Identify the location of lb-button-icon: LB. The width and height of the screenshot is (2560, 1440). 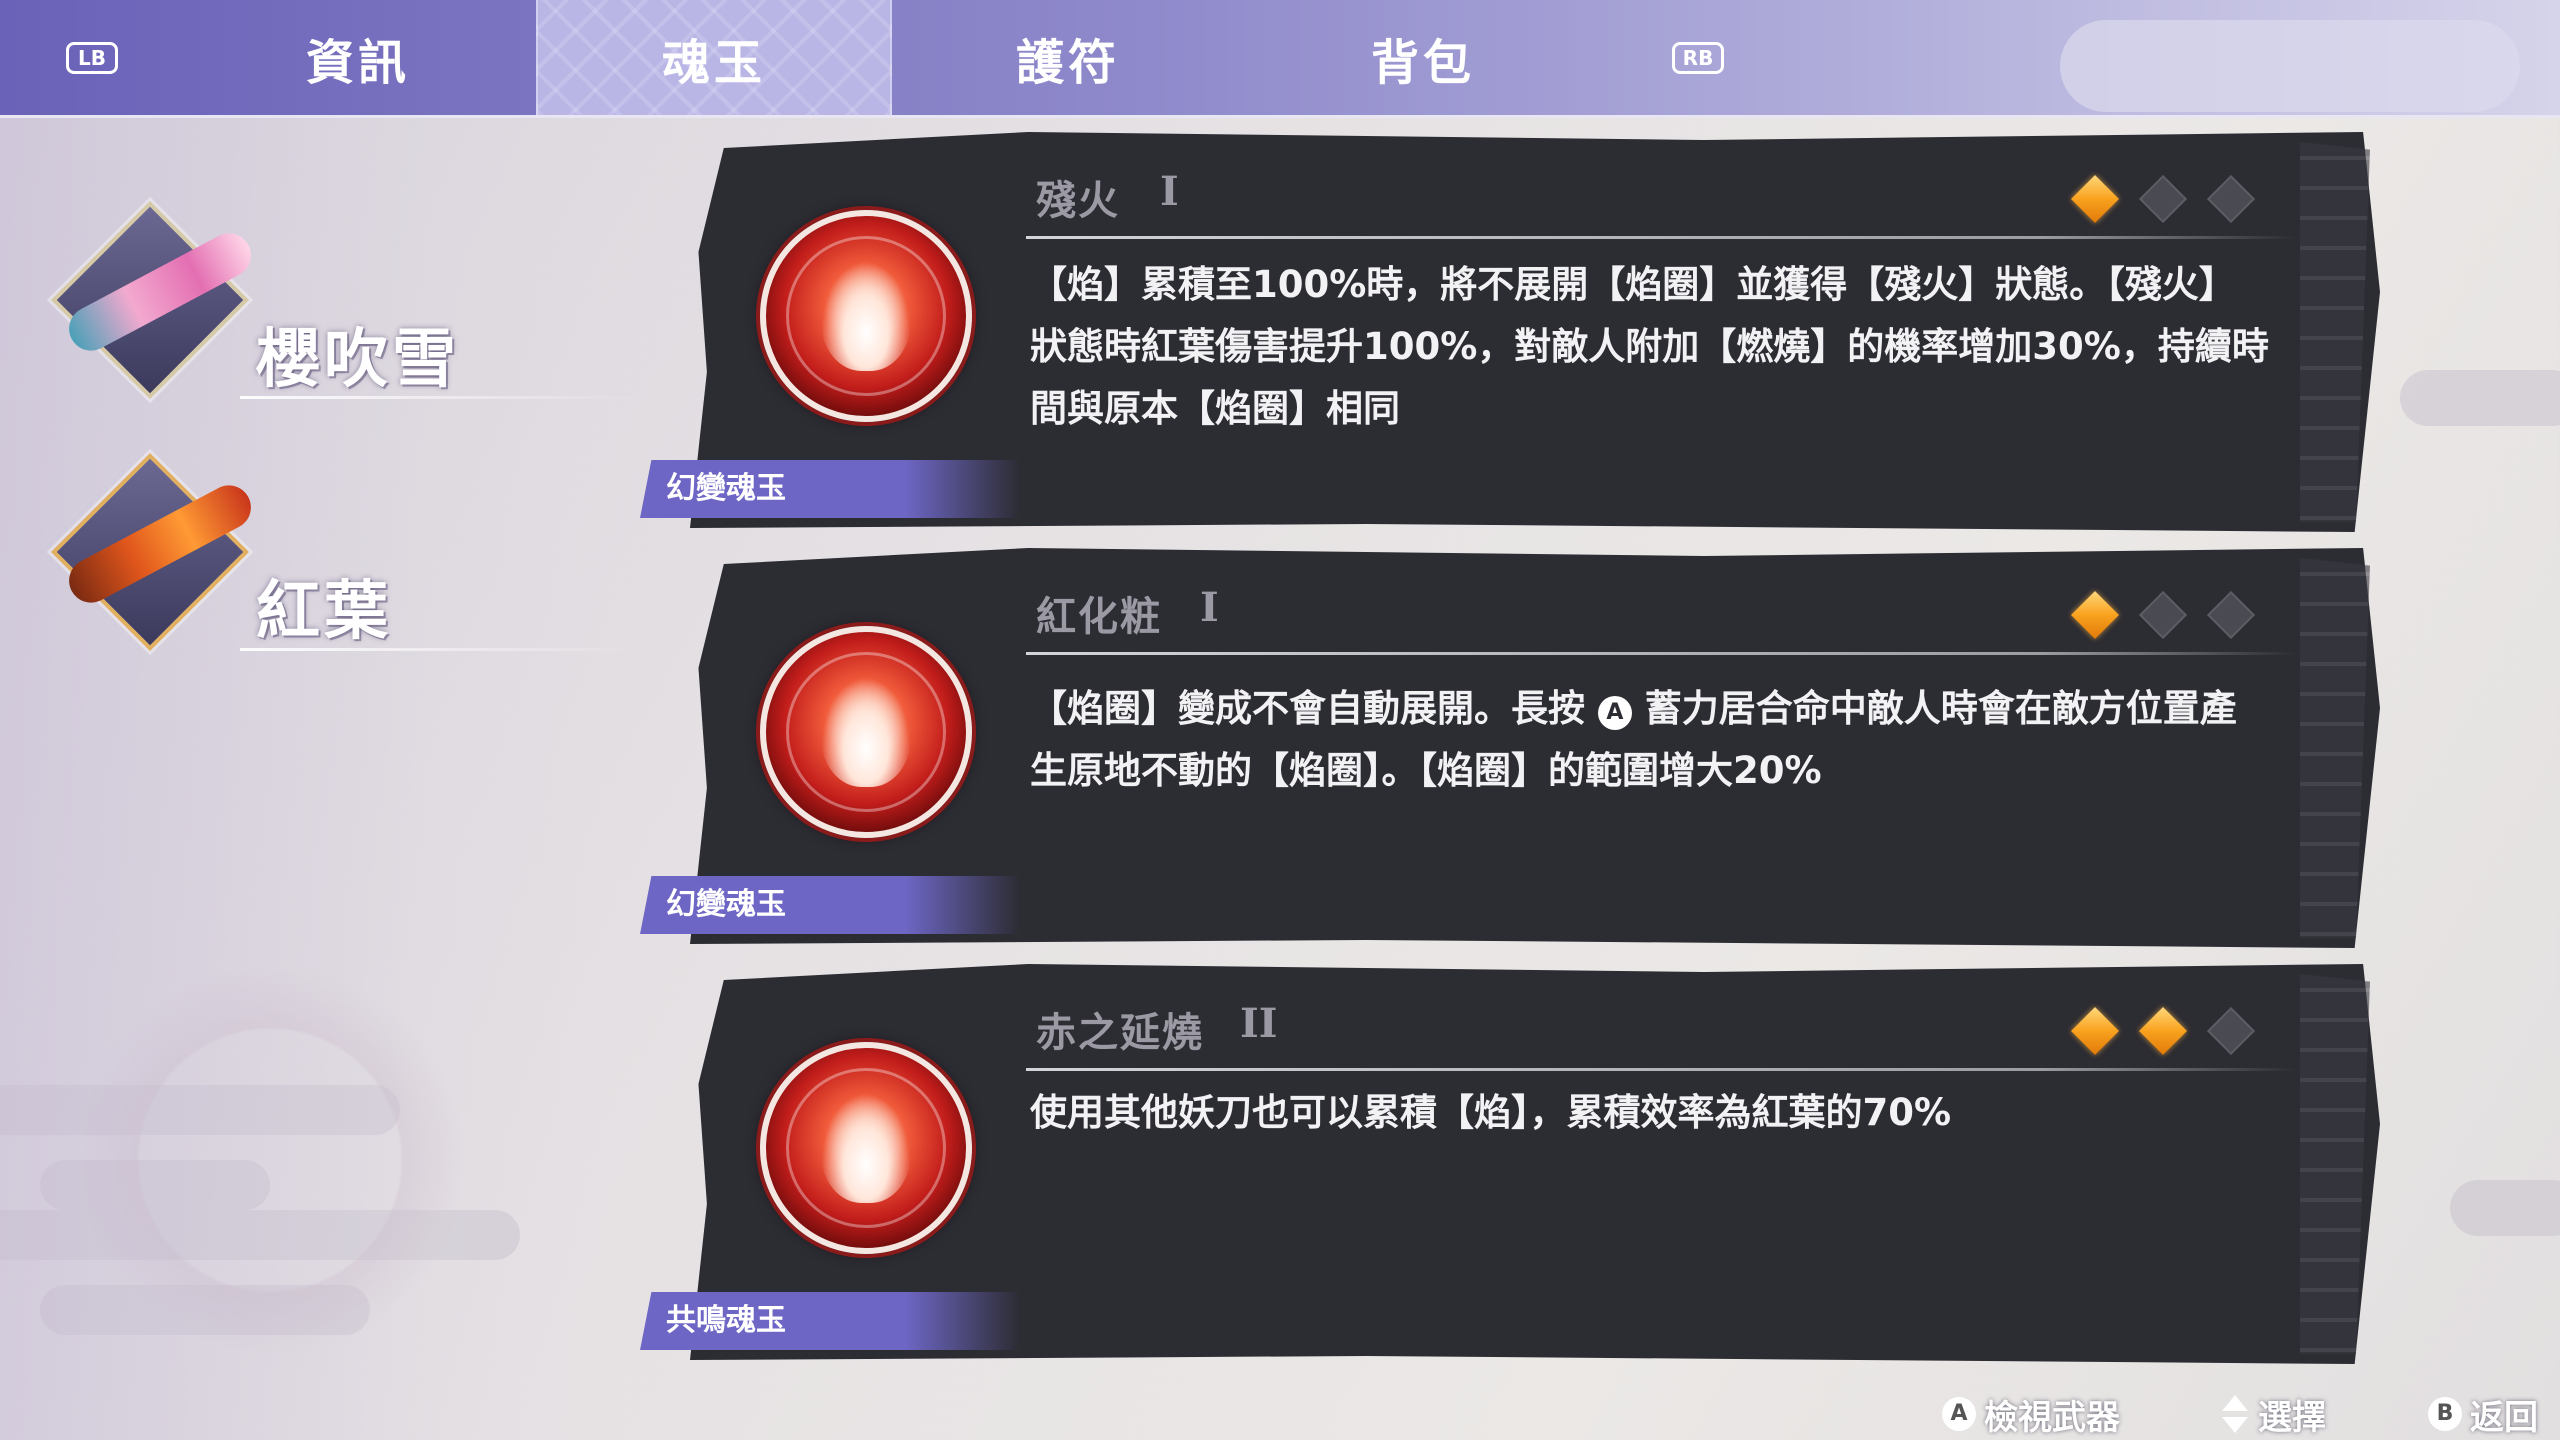
(92, 58).